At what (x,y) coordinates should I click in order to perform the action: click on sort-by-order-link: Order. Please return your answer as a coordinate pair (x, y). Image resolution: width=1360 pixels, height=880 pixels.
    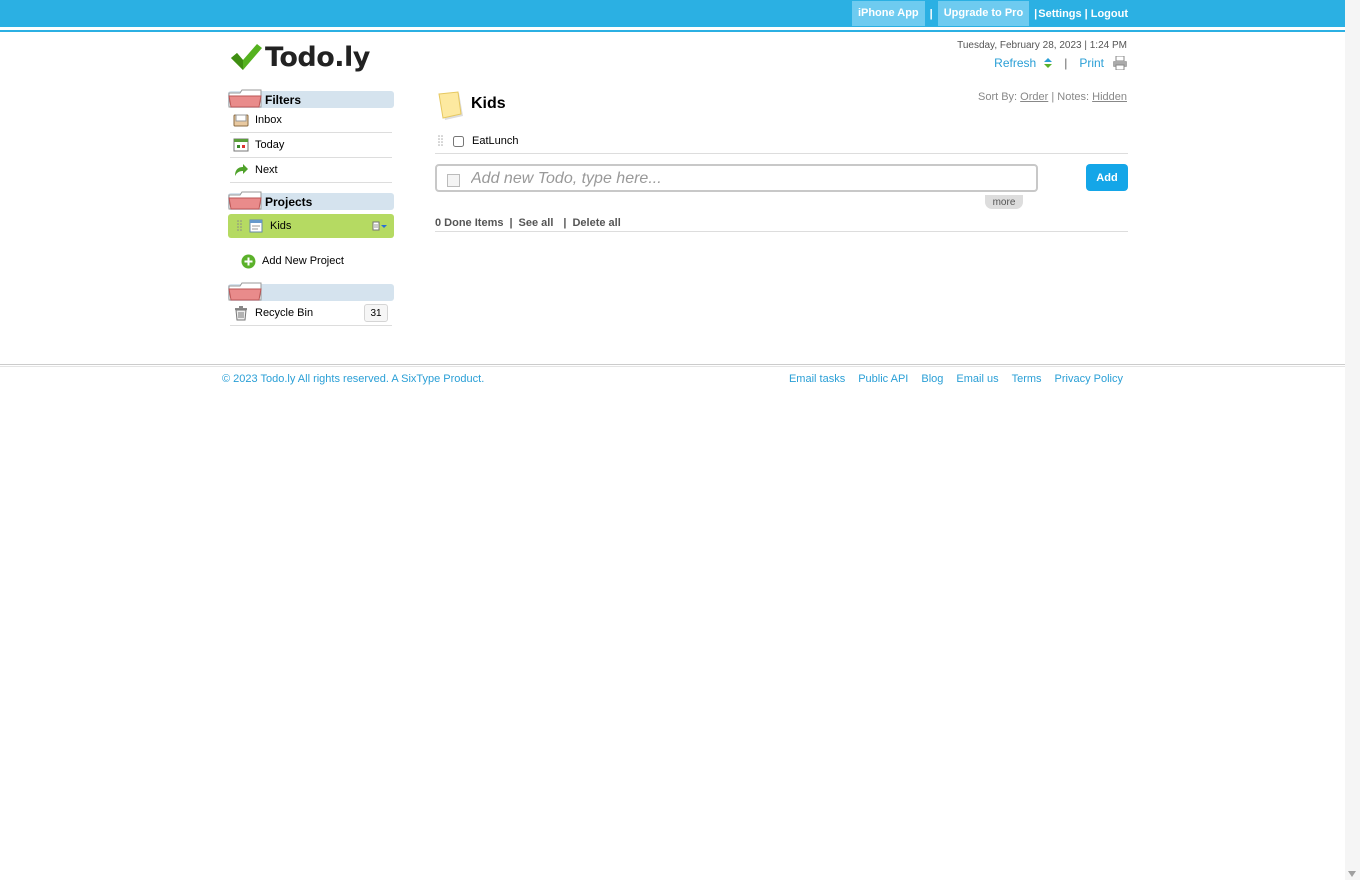
    Looking at the image, I should click on (1034, 97).